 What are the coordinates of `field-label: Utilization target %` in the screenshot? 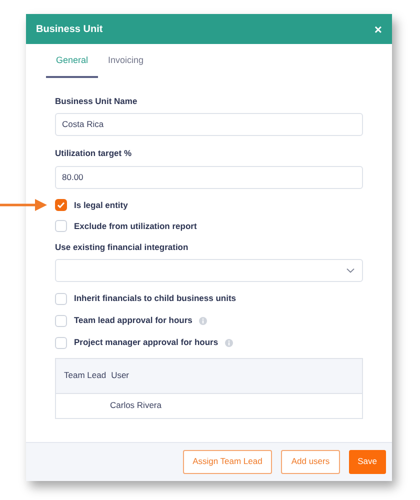 It's located at (94, 153).